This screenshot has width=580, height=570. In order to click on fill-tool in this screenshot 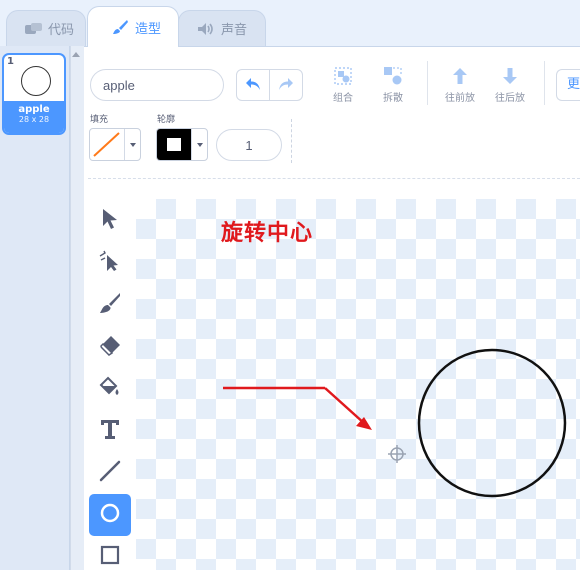, I will do `click(110, 389)`.